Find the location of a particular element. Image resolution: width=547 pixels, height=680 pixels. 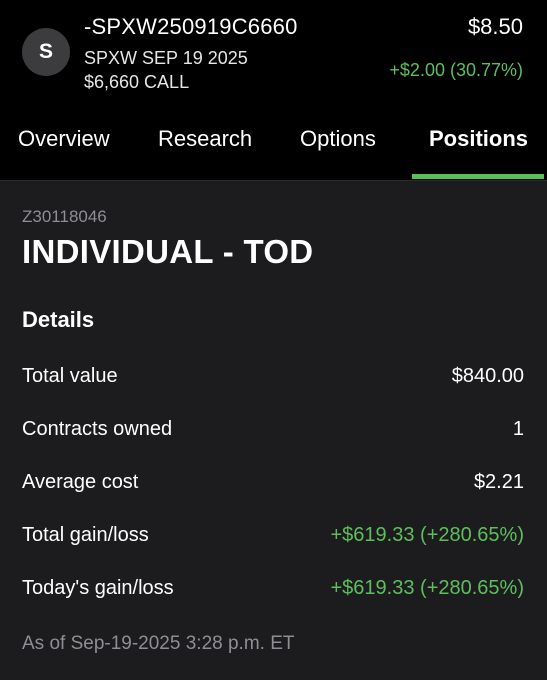

account-number: Z30118046 is located at coordinates (64, 216).